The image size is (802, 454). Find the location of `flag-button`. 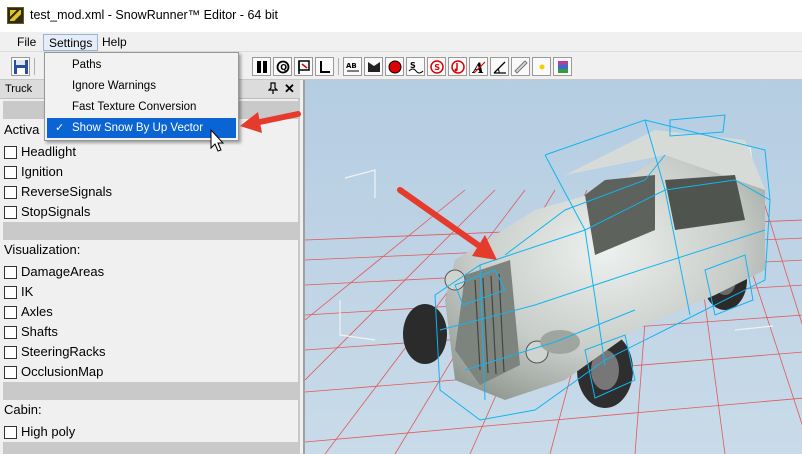

flag-button is located at coordinates (303, 66).